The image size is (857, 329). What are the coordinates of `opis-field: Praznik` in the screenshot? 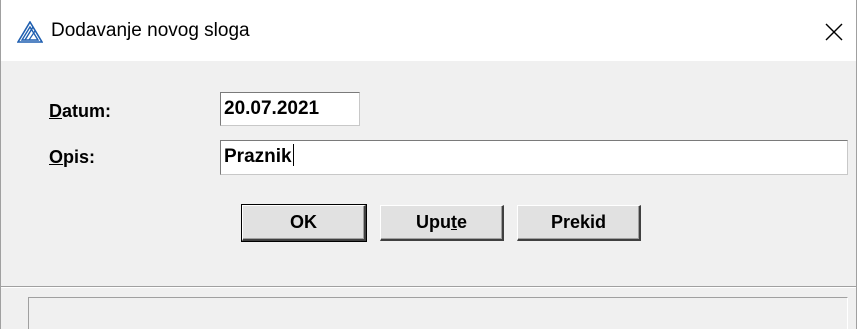 It's located at (534, 157).